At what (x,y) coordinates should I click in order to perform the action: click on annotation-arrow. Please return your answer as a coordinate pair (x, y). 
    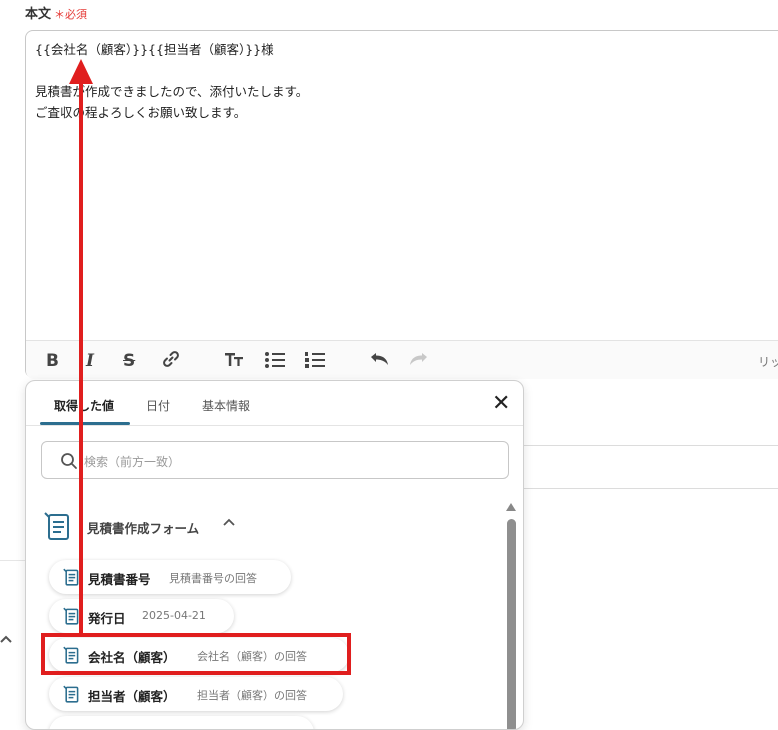
    Looking at the image, I should click on (81, 347).